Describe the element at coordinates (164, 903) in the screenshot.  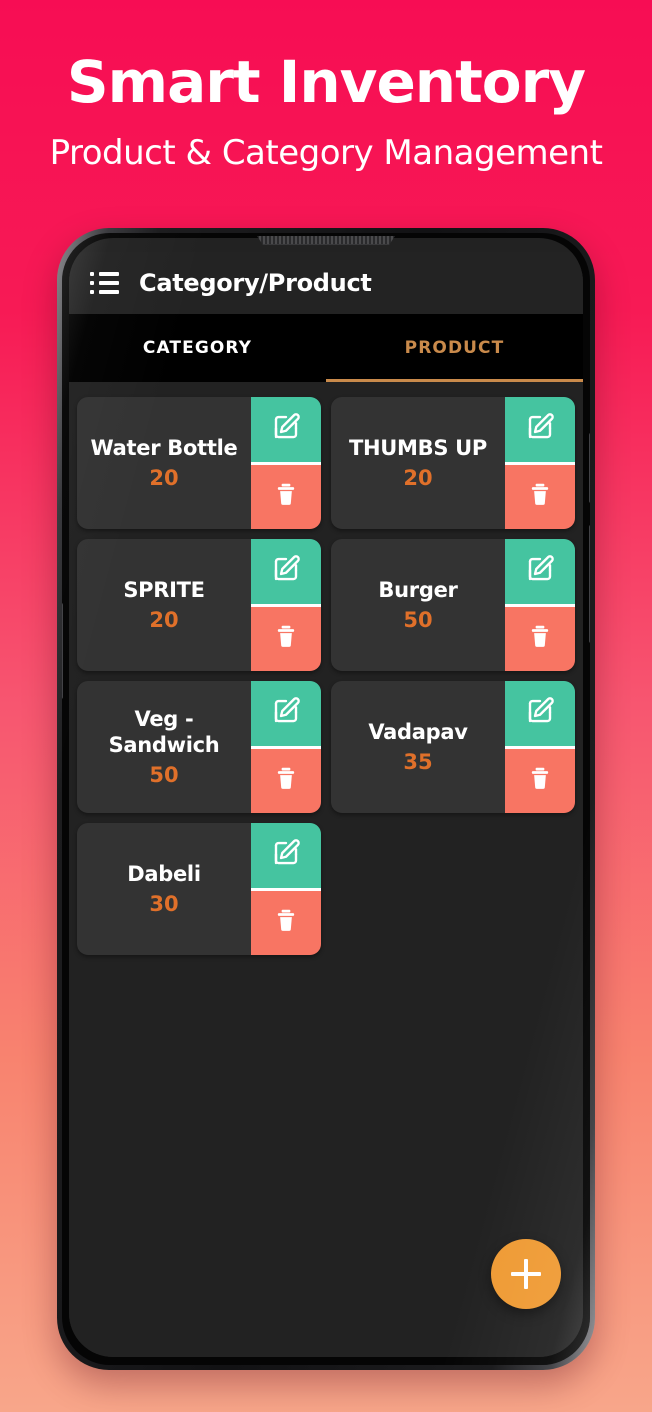
I see `product-quantity: 30` at that location.